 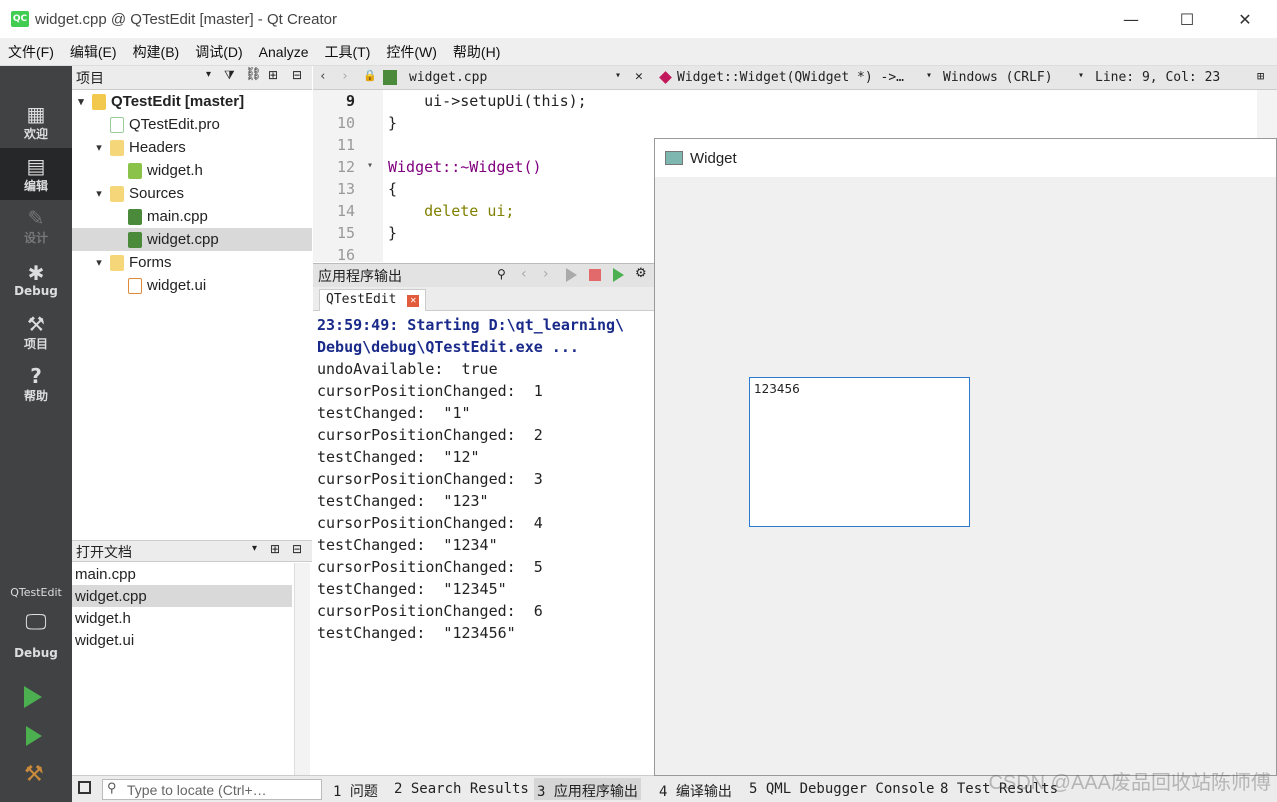 What do you see at coordinates (36, 174) in the screenshot?
I see `mode-edit: ▤ 编辑` at bounding box center [36, 174].